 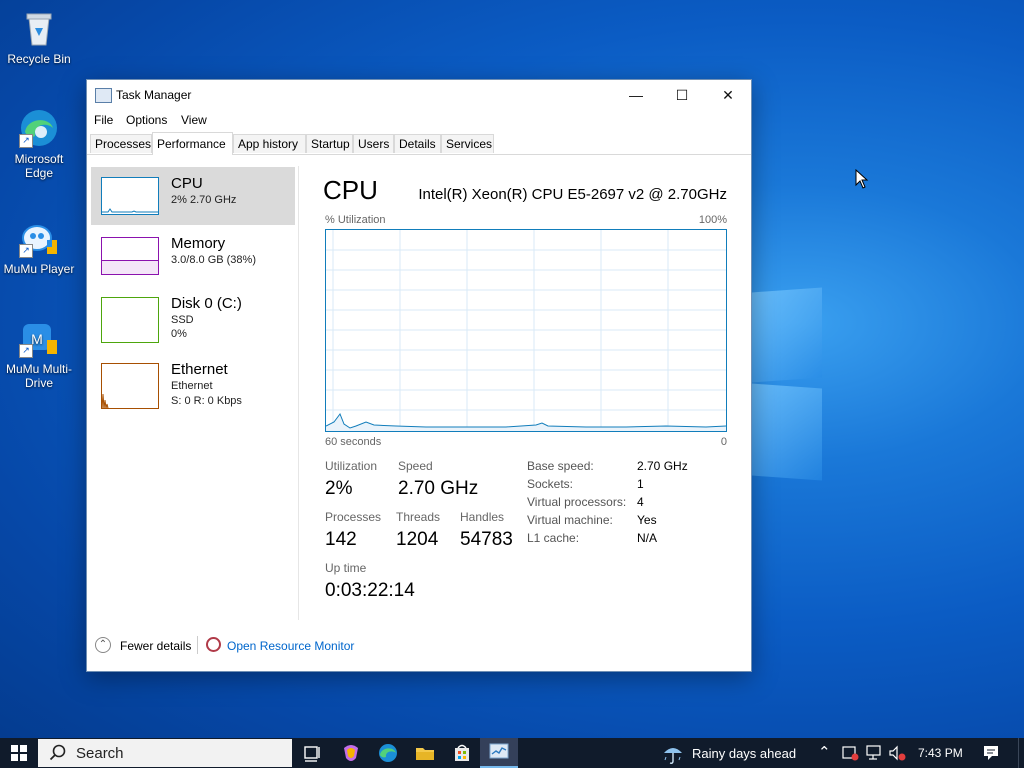 I want to click on task-manager-taskbar-button, so click(x=499, y=753).